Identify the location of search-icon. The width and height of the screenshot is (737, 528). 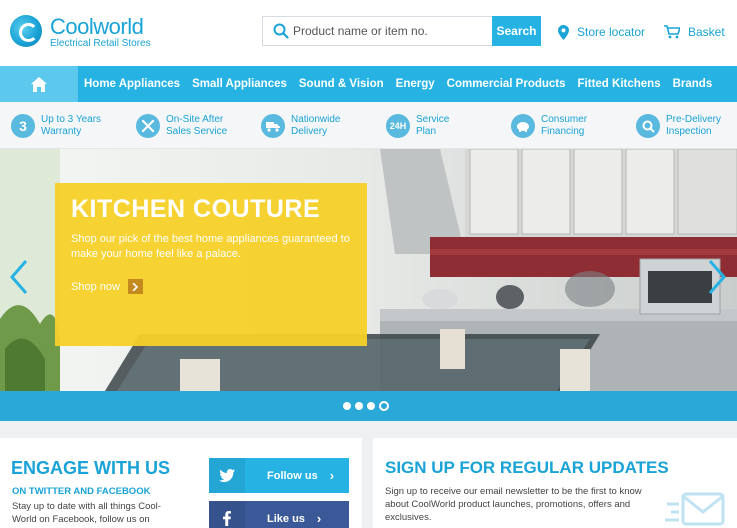
(281, 31).